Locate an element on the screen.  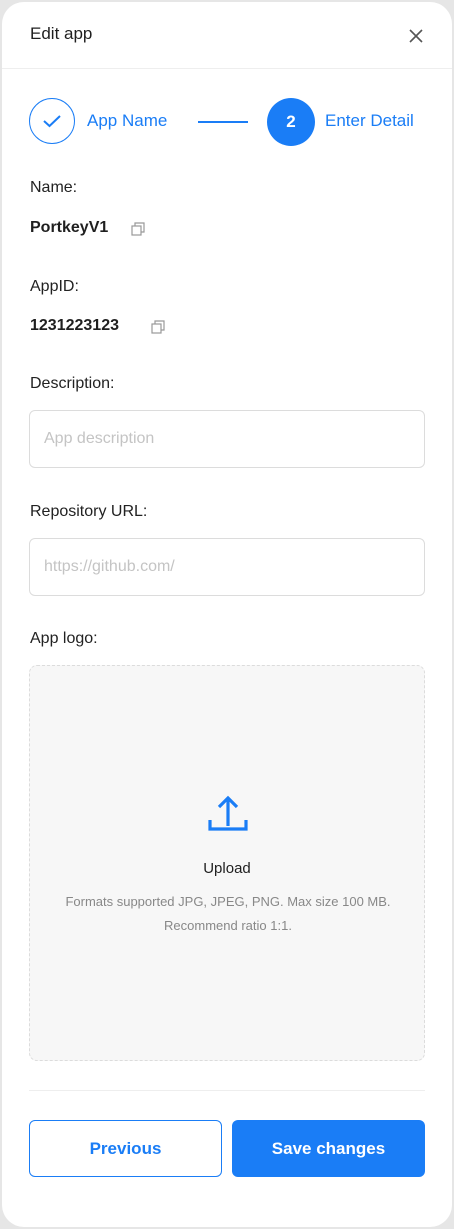
step-1-label: App Name is located at coordinates (127, 120).